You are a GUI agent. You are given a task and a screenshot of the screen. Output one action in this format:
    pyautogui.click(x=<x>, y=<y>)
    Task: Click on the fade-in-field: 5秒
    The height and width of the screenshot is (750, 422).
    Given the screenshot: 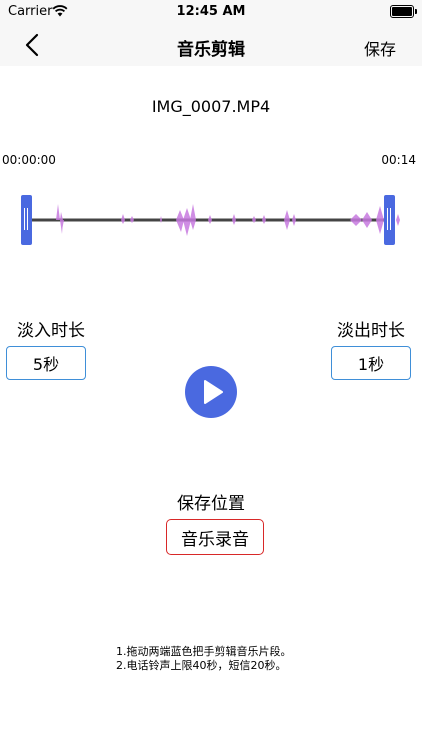 What is the action you would take?
    pyautogui.click(x=46, y=363)
    